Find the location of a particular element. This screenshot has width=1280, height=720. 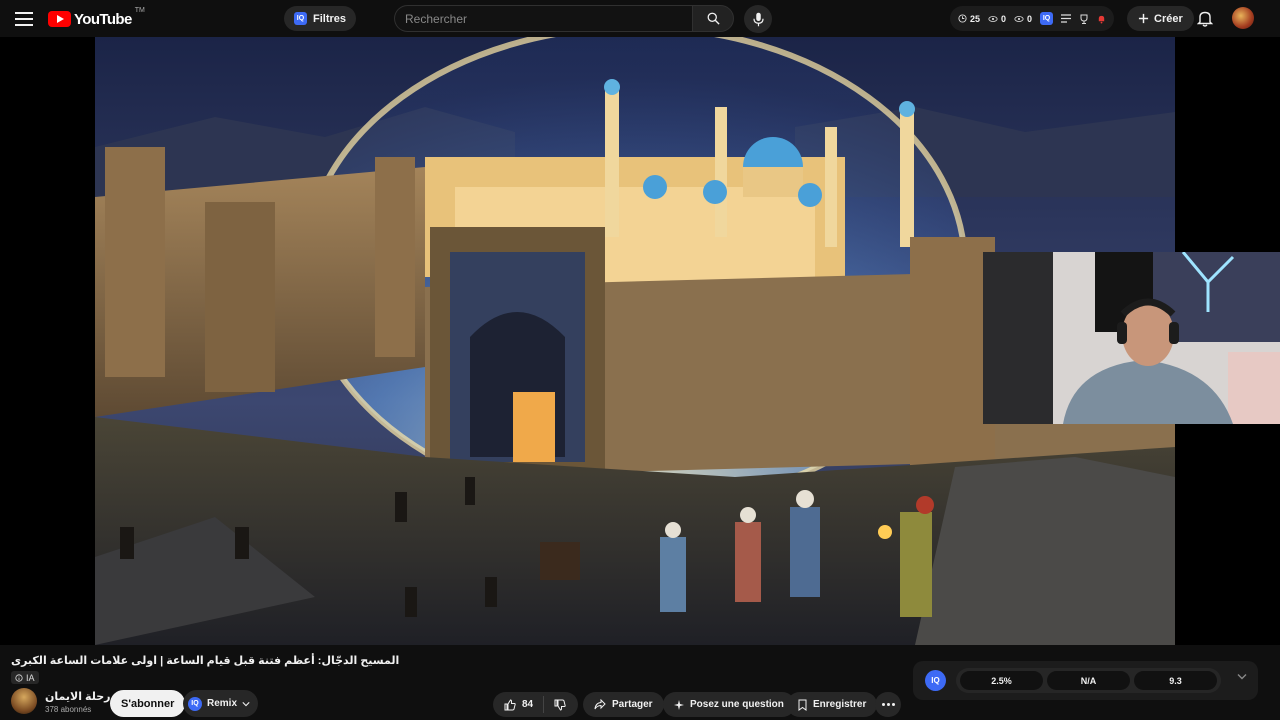

metric-three: 9.3 is located at coordinates (1175, 680).